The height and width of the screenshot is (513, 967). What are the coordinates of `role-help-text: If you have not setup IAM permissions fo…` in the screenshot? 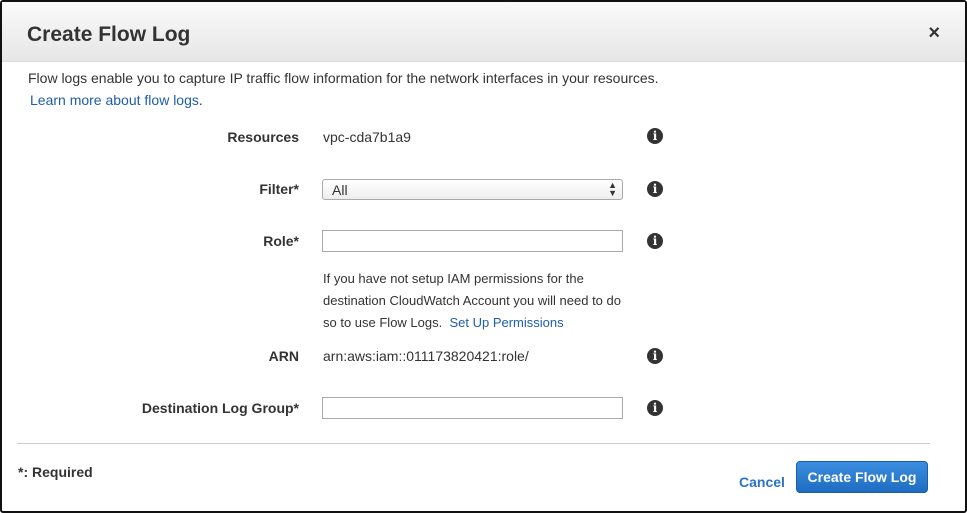 It's located at (473, 301).